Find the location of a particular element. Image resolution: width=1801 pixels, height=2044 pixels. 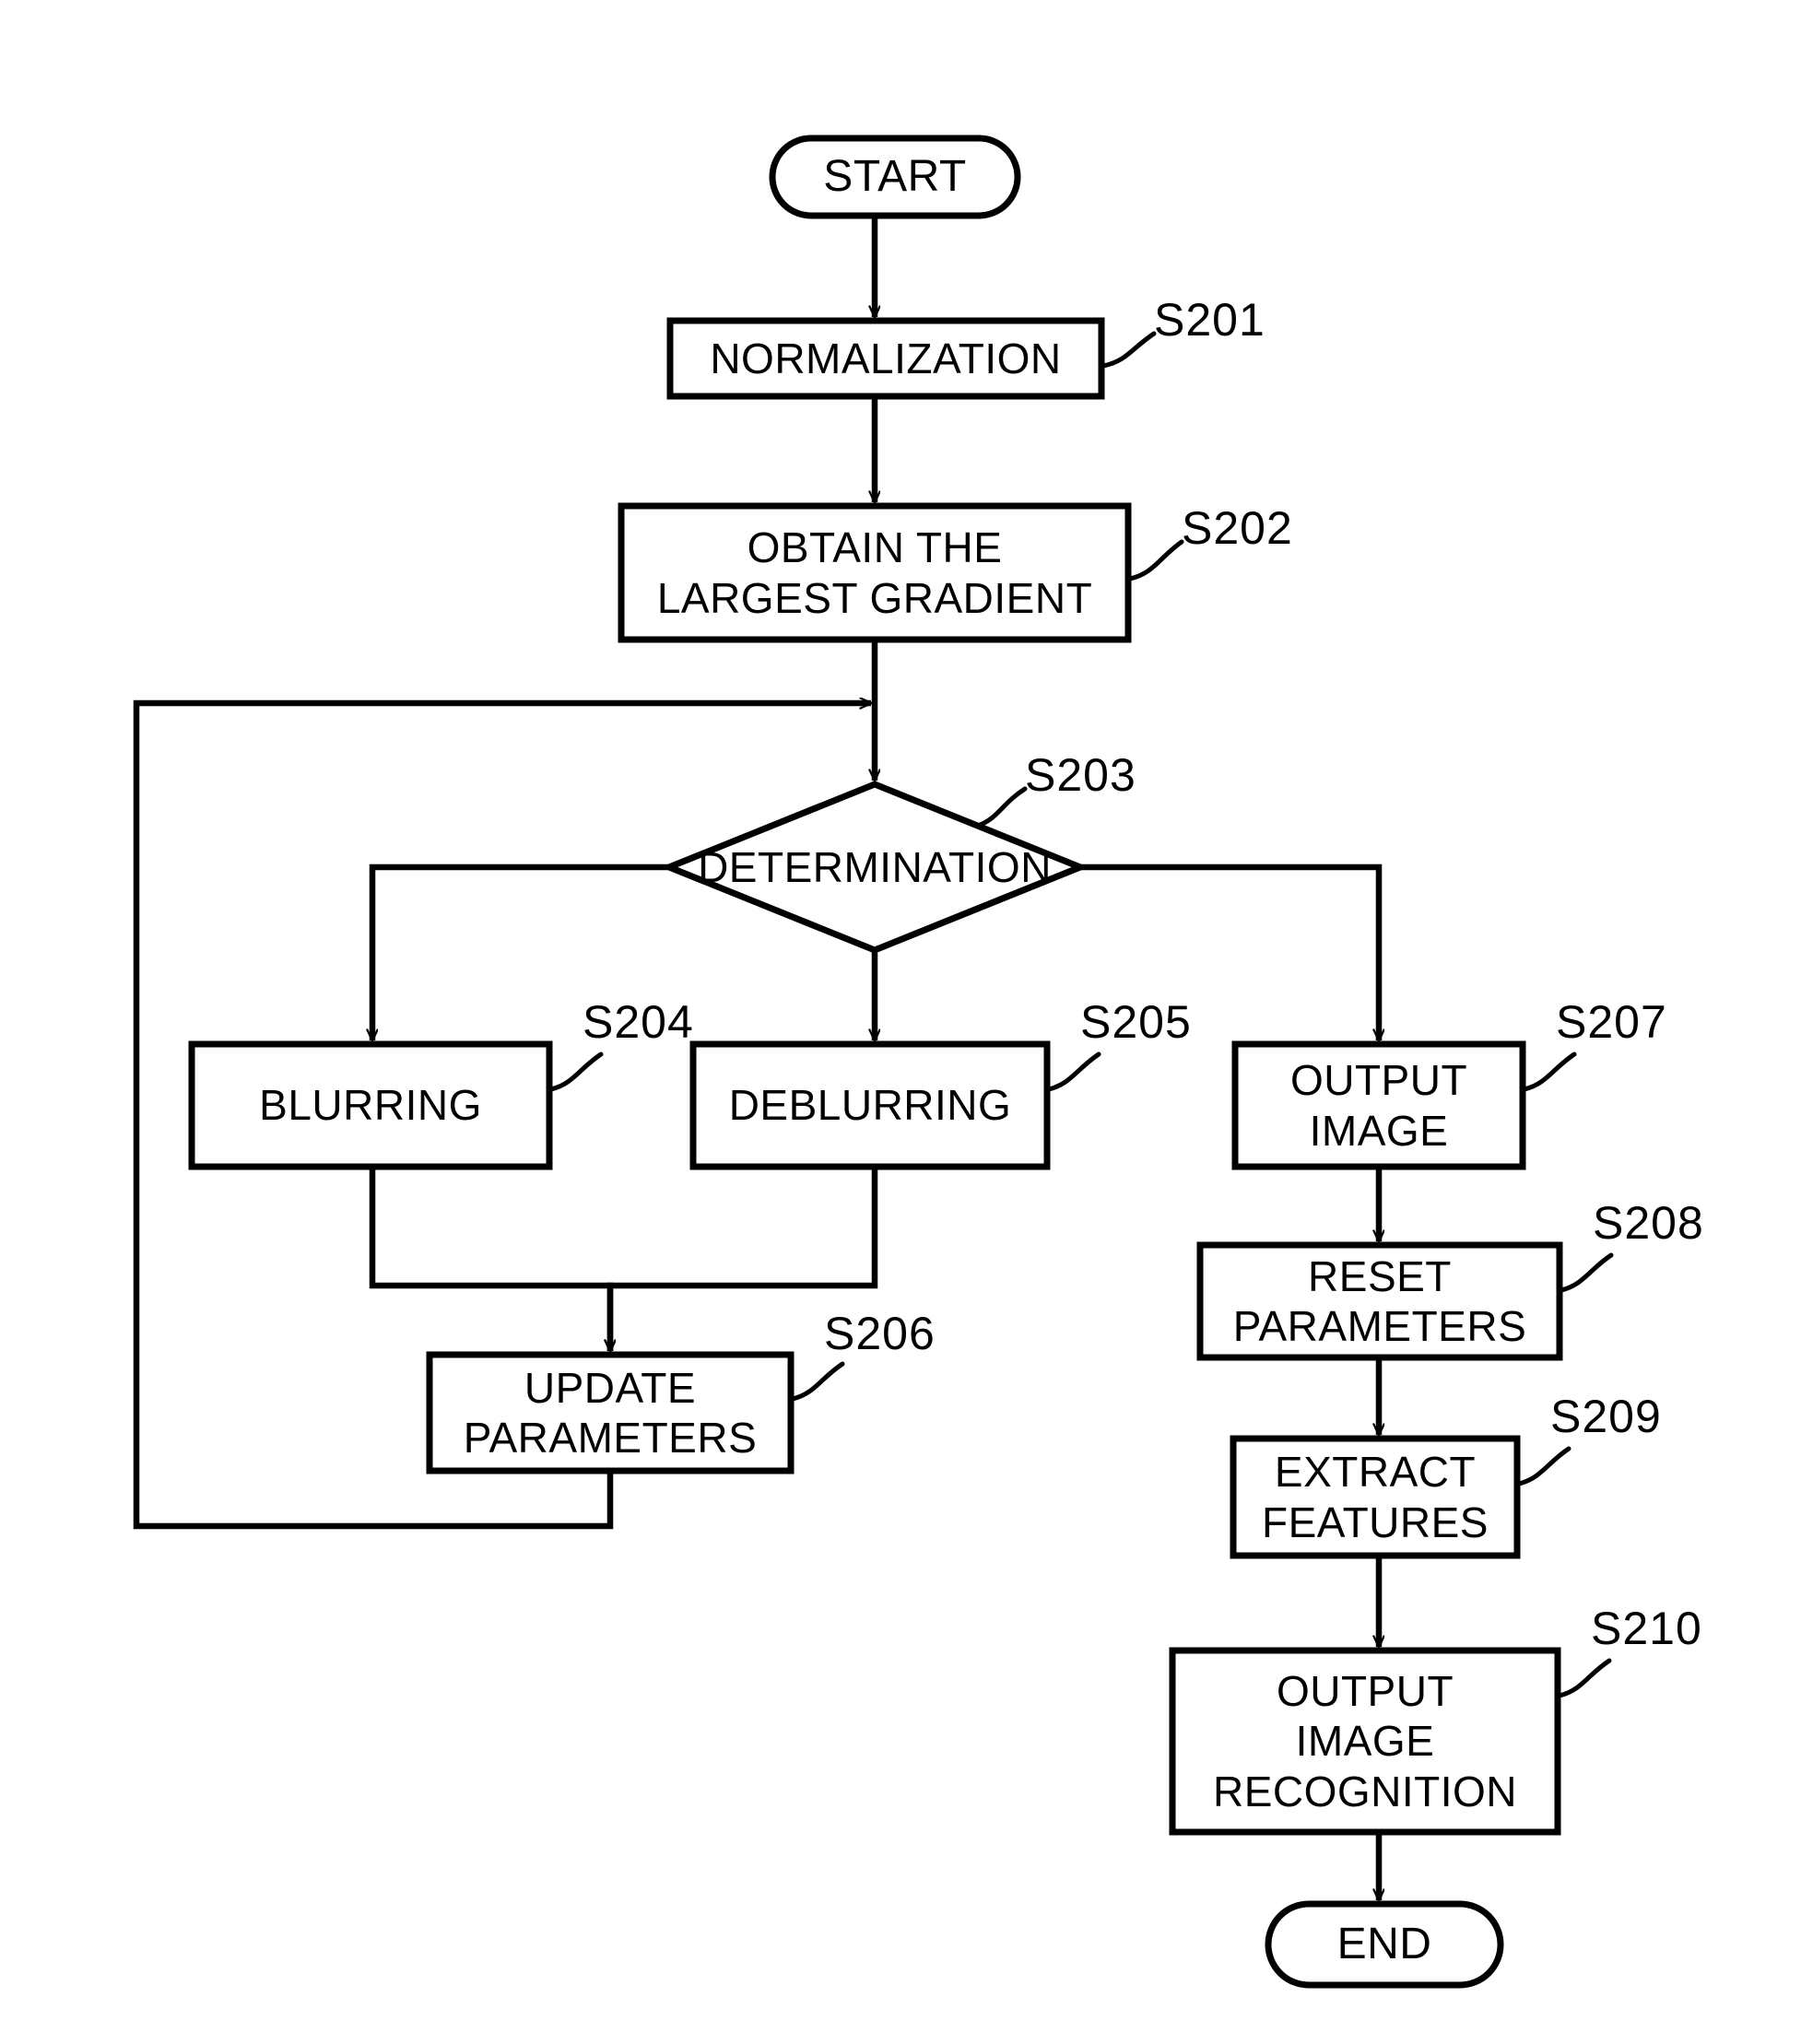

output-image-recognition-box-shape is located at coordinates (1365, 1741).